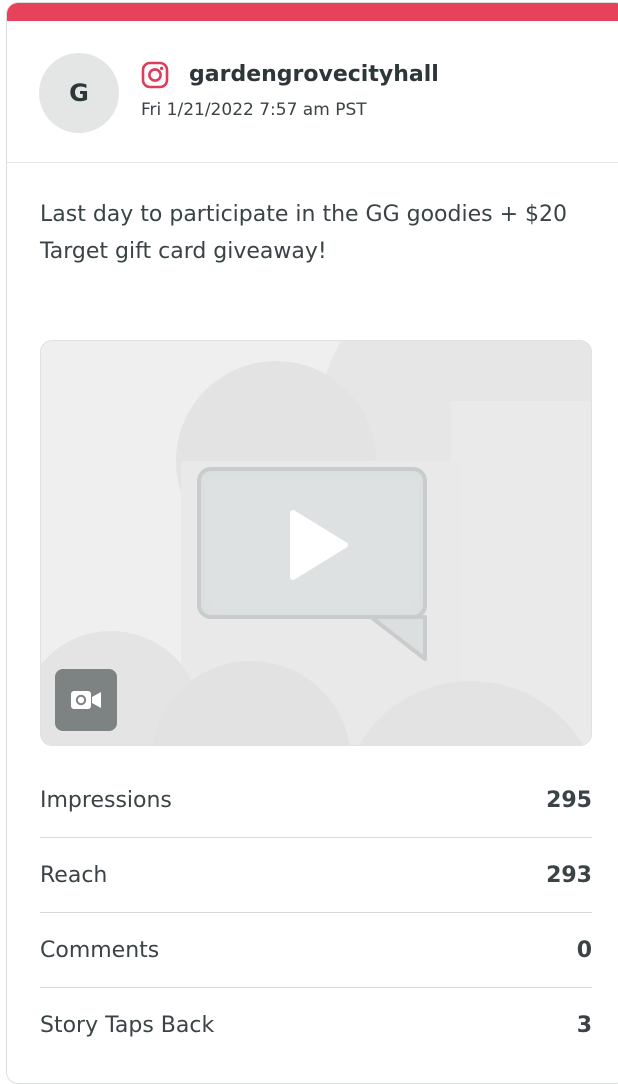 The image size is (618, 1084). I want to click on stat-value: 295, so click(569, 800).